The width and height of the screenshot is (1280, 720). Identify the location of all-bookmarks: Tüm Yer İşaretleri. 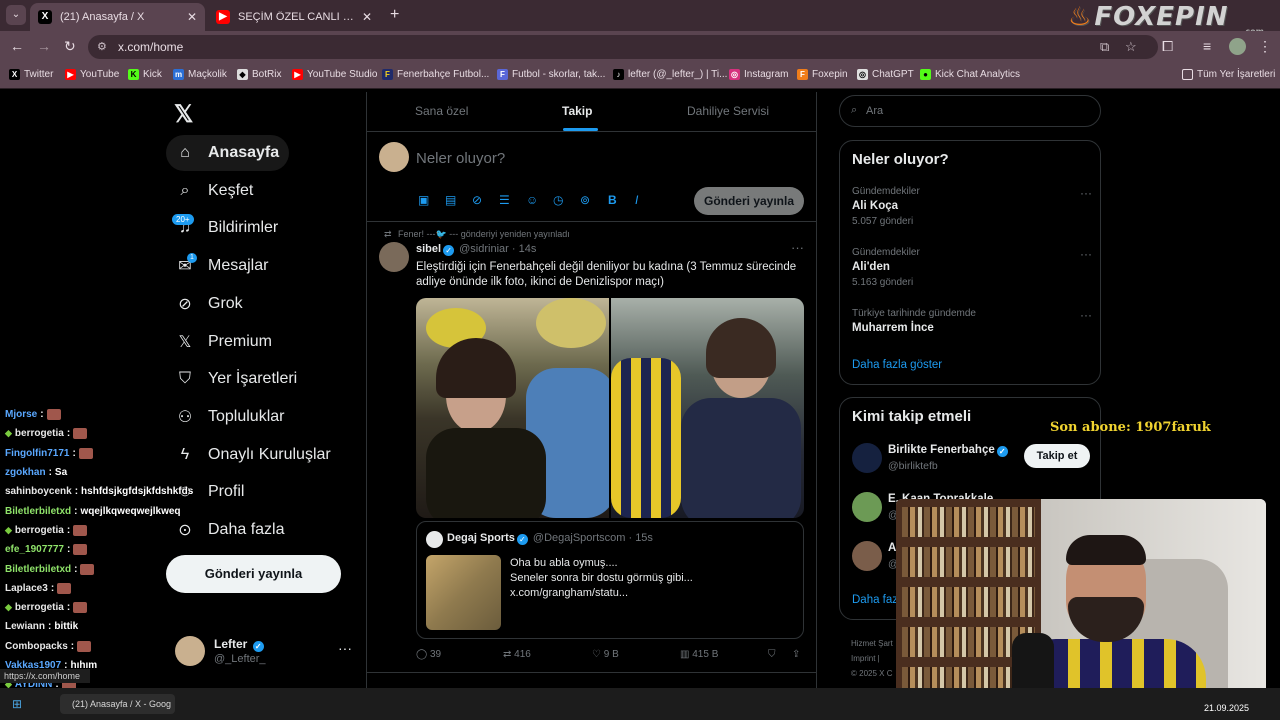
(1228, 74).